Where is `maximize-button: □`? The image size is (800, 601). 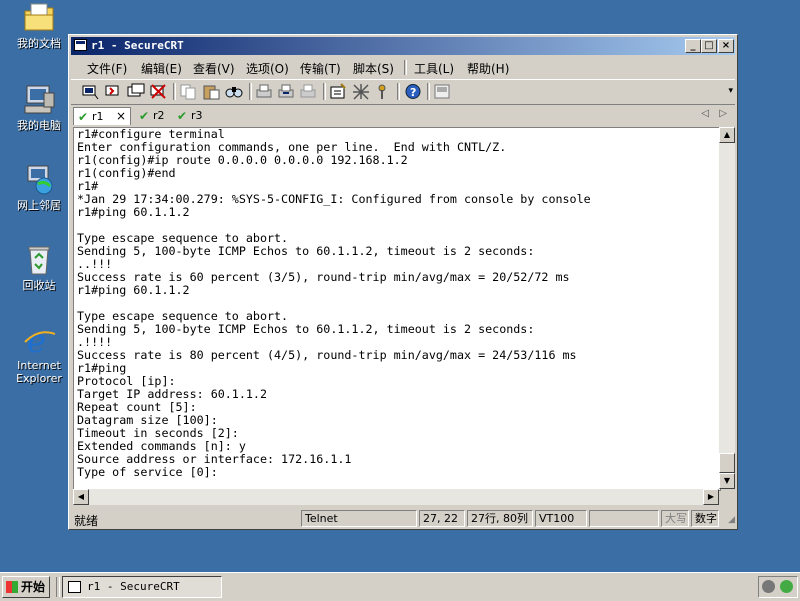
maximize-button: □ is located at coordinates (709, 46).